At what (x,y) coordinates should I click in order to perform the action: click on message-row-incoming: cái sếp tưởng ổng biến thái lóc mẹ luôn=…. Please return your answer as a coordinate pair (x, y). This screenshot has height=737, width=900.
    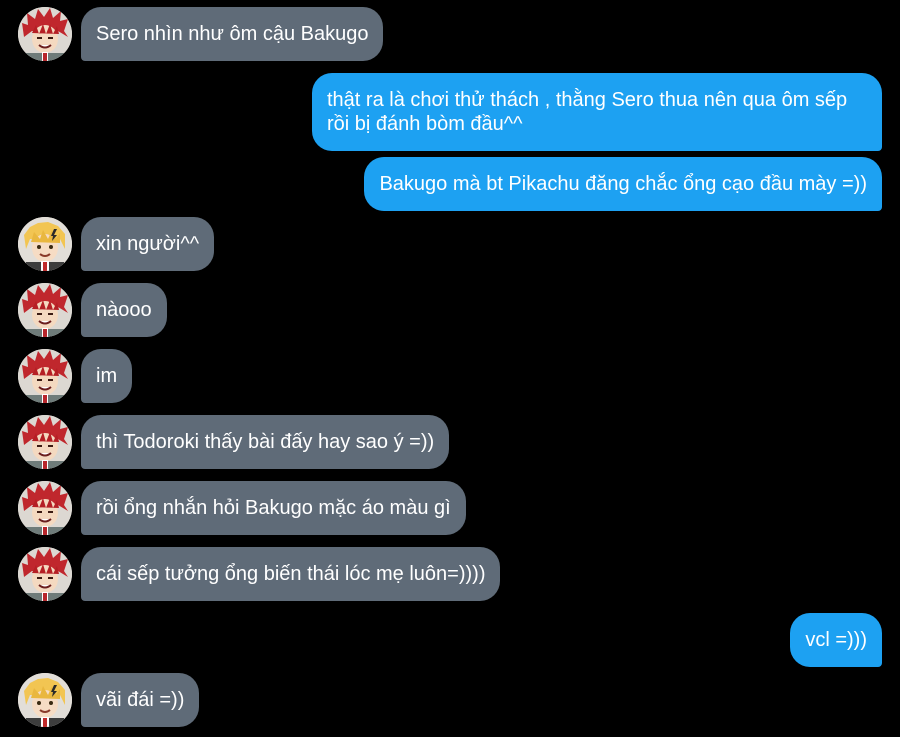
    Looking at the image, I should click on (450, 574).